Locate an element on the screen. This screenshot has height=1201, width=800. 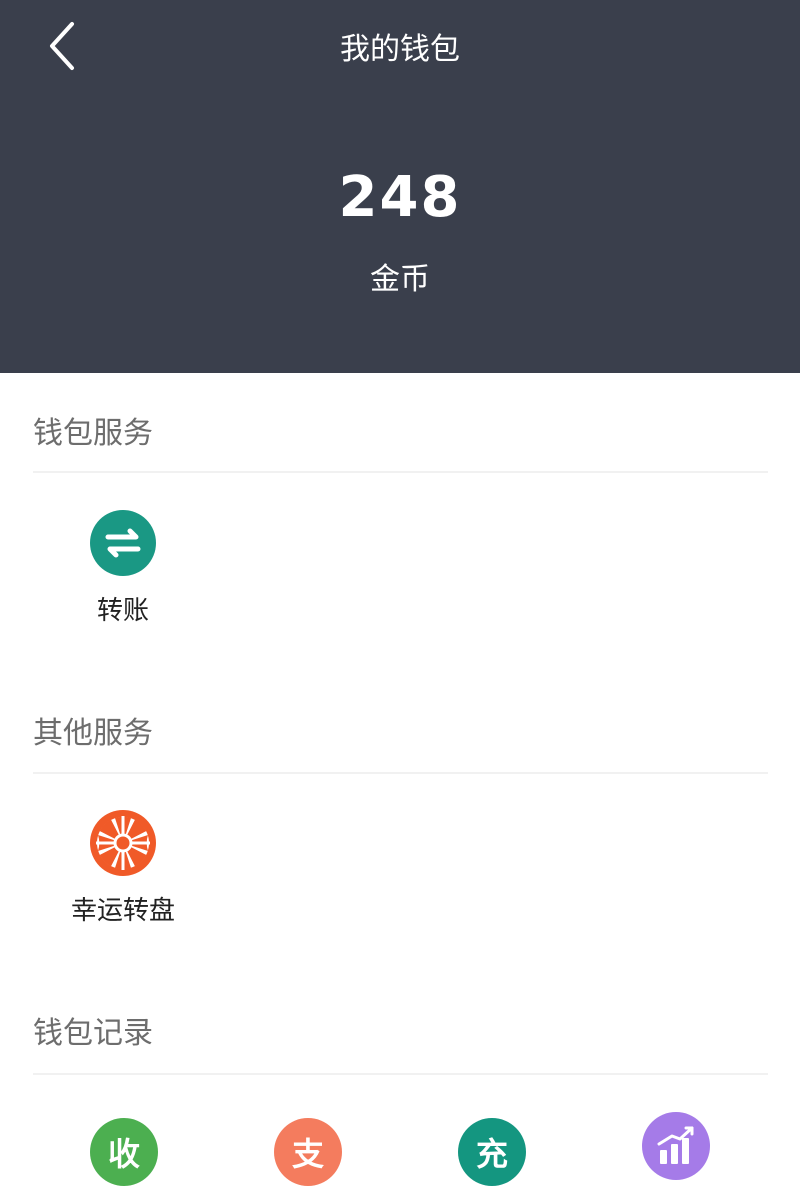
income-icon: 收 is located at coordinates (123, 1154).